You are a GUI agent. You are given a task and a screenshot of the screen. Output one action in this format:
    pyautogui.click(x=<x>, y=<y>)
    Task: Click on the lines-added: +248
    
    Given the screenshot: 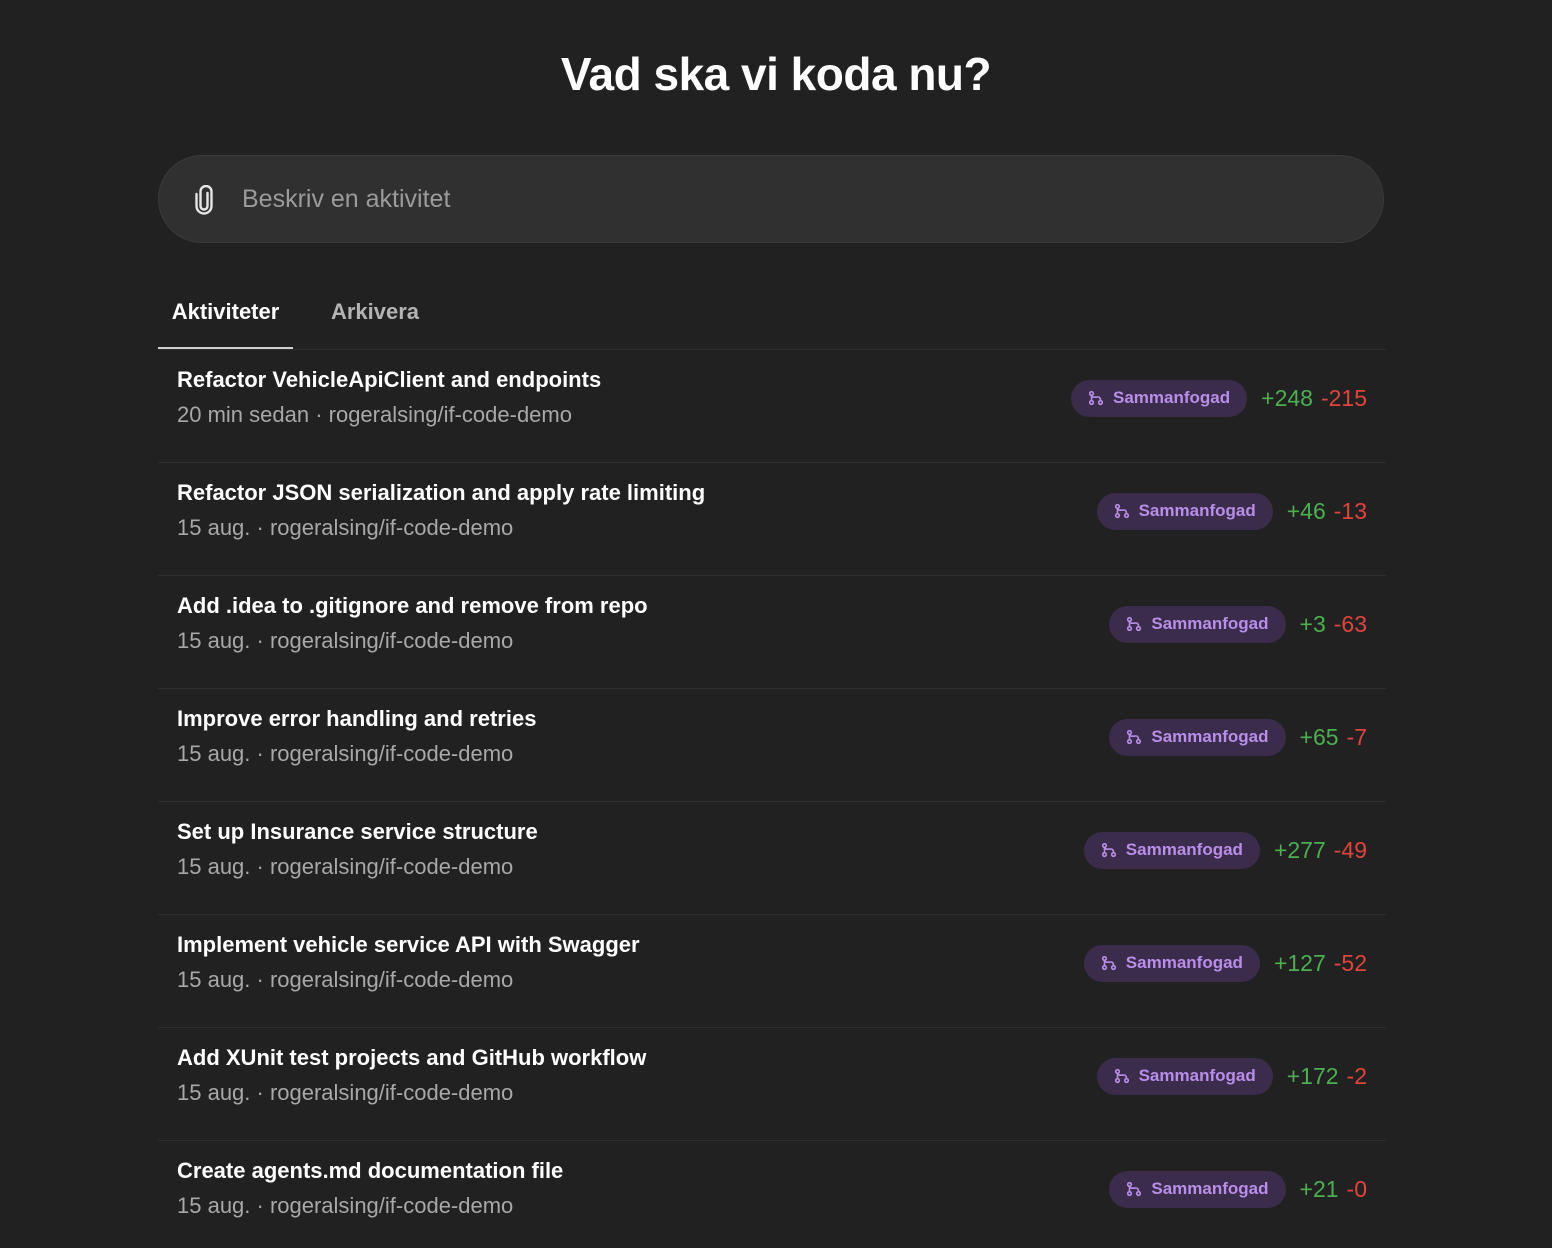 What is the action you would take?
    pyautogui.click(x=1287, y=397)
    